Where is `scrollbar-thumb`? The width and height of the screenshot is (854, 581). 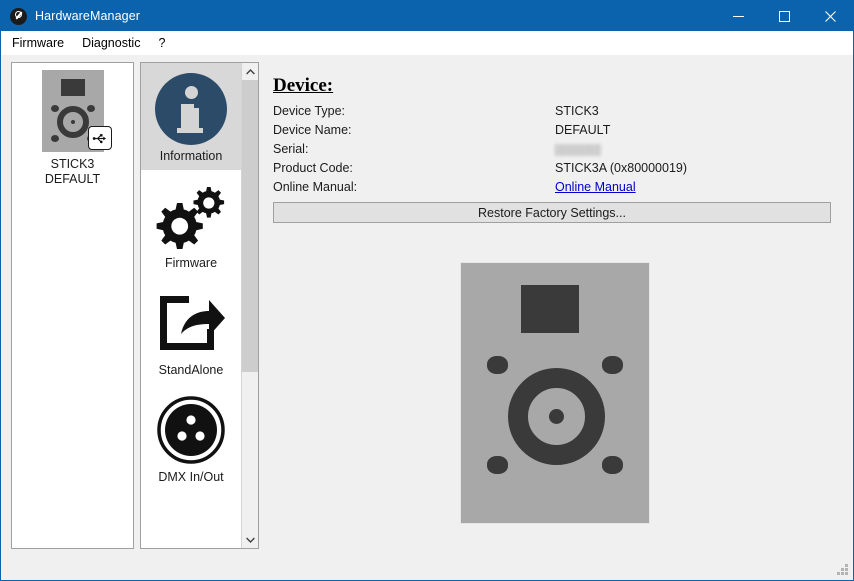
scrollbar-thumb is located at coordinates (250, 226).